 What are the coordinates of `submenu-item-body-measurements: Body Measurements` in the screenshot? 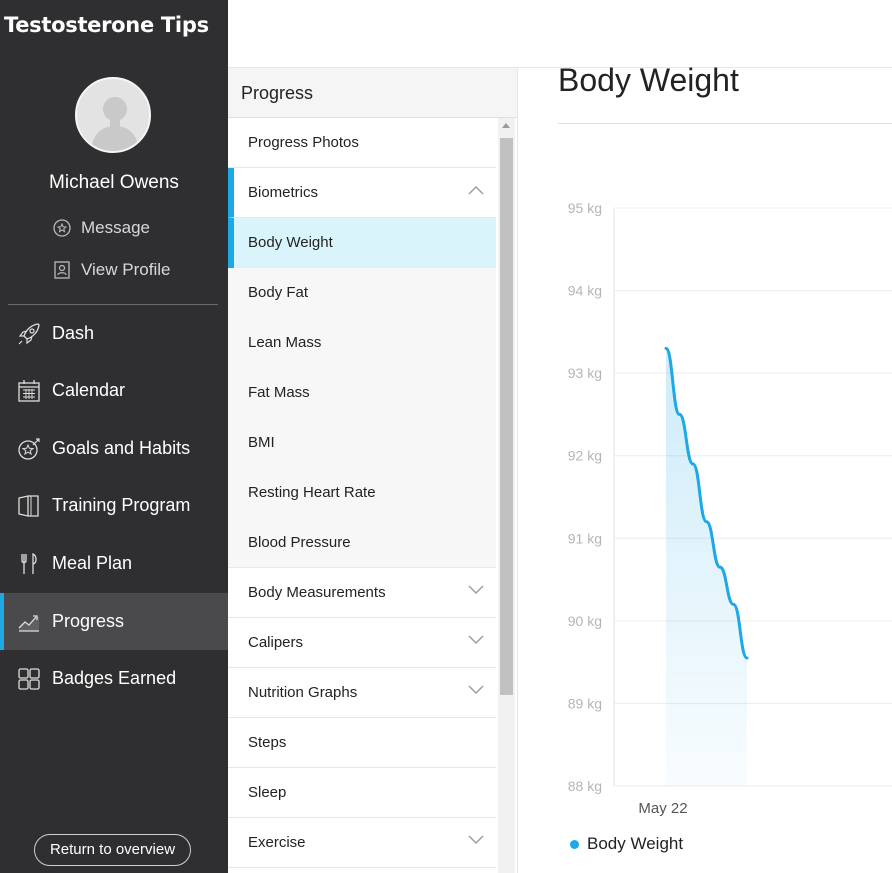 It's located at (362, 593).